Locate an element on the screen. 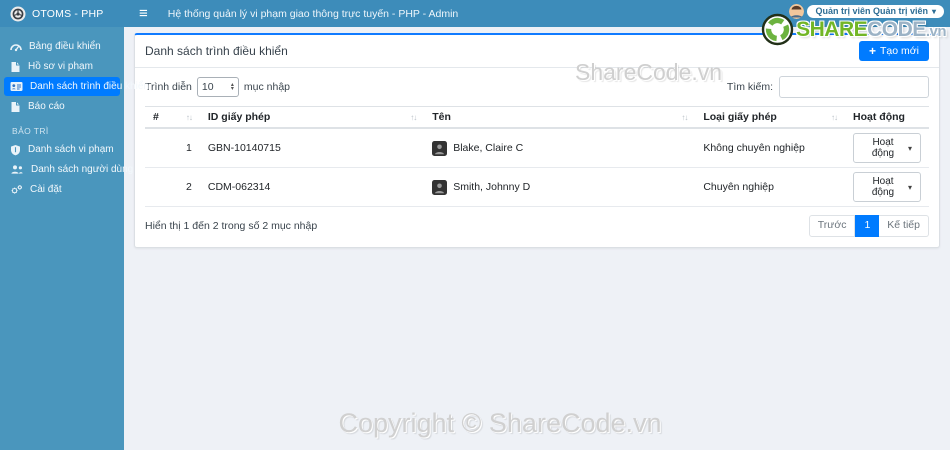 This screenshot has height=450, width=950. column-label: Tên is located at coordinates (441, 117).